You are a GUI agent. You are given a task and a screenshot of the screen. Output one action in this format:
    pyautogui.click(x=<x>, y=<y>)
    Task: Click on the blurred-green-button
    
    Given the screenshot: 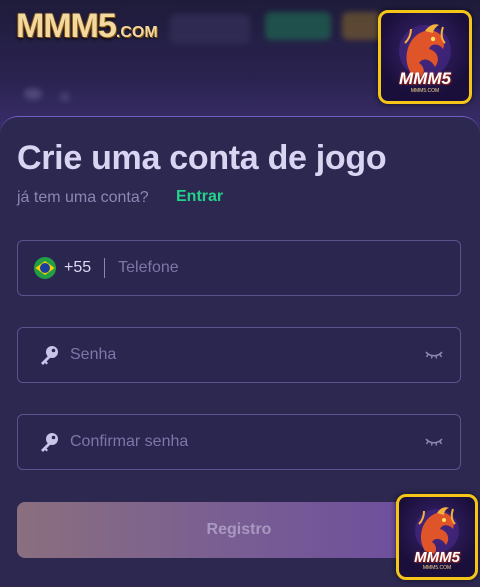 What is the action you would take?
    pyautogui.click(x=298, y=26)
    